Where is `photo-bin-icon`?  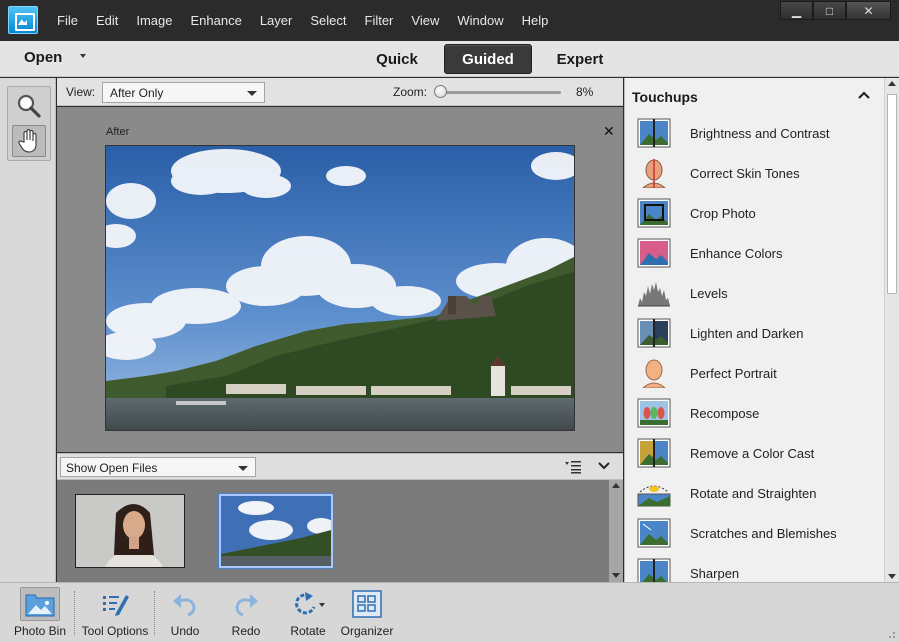 photo-bin-icon is located at coordinates (40, 605).